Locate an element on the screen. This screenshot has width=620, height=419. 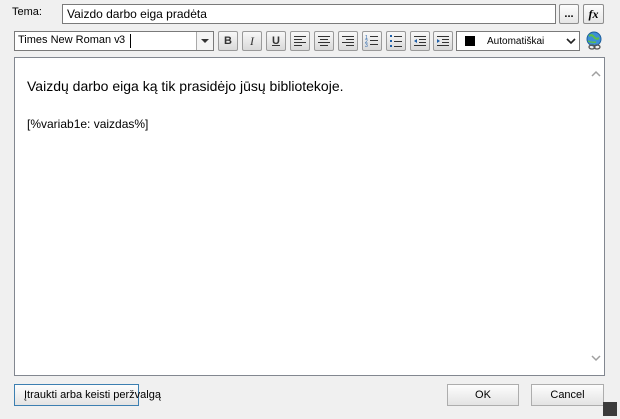
italic-button: I is located at coordinates (252, 41).